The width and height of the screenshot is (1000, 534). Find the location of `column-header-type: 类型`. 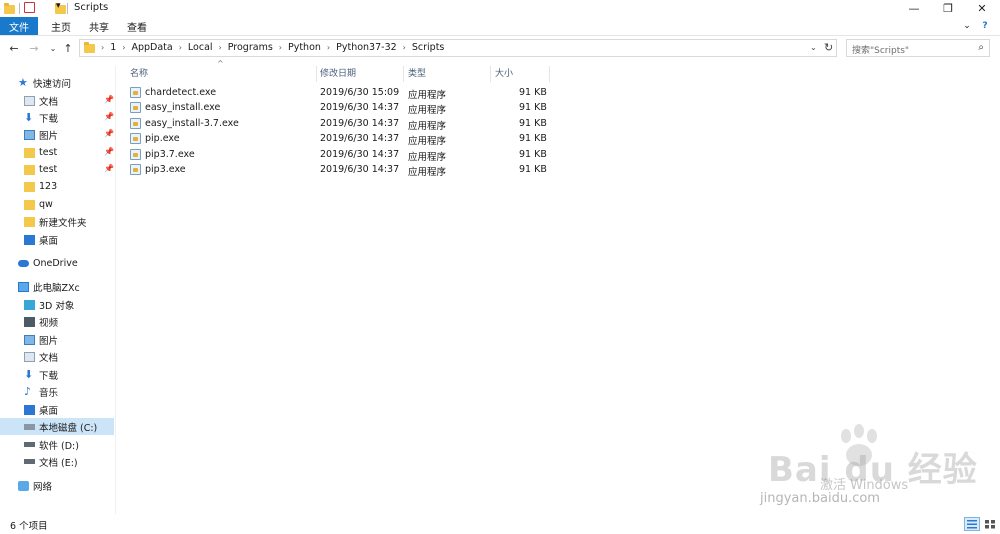

column-header-type: 类型 is located at coordinates (417, 73).